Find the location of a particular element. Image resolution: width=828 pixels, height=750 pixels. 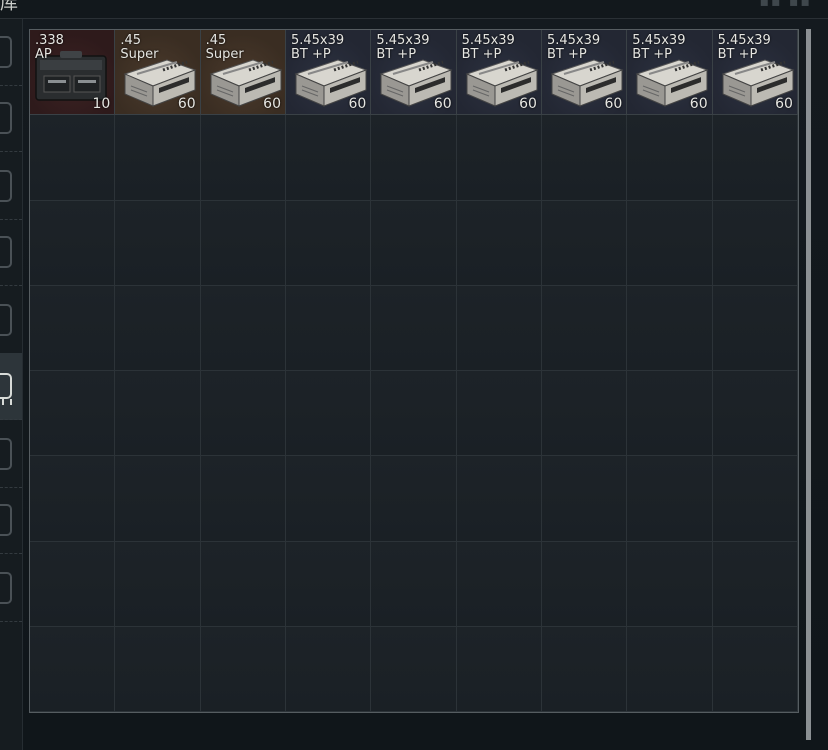

scrollbar-thumb is located at coordinates (808, 384).